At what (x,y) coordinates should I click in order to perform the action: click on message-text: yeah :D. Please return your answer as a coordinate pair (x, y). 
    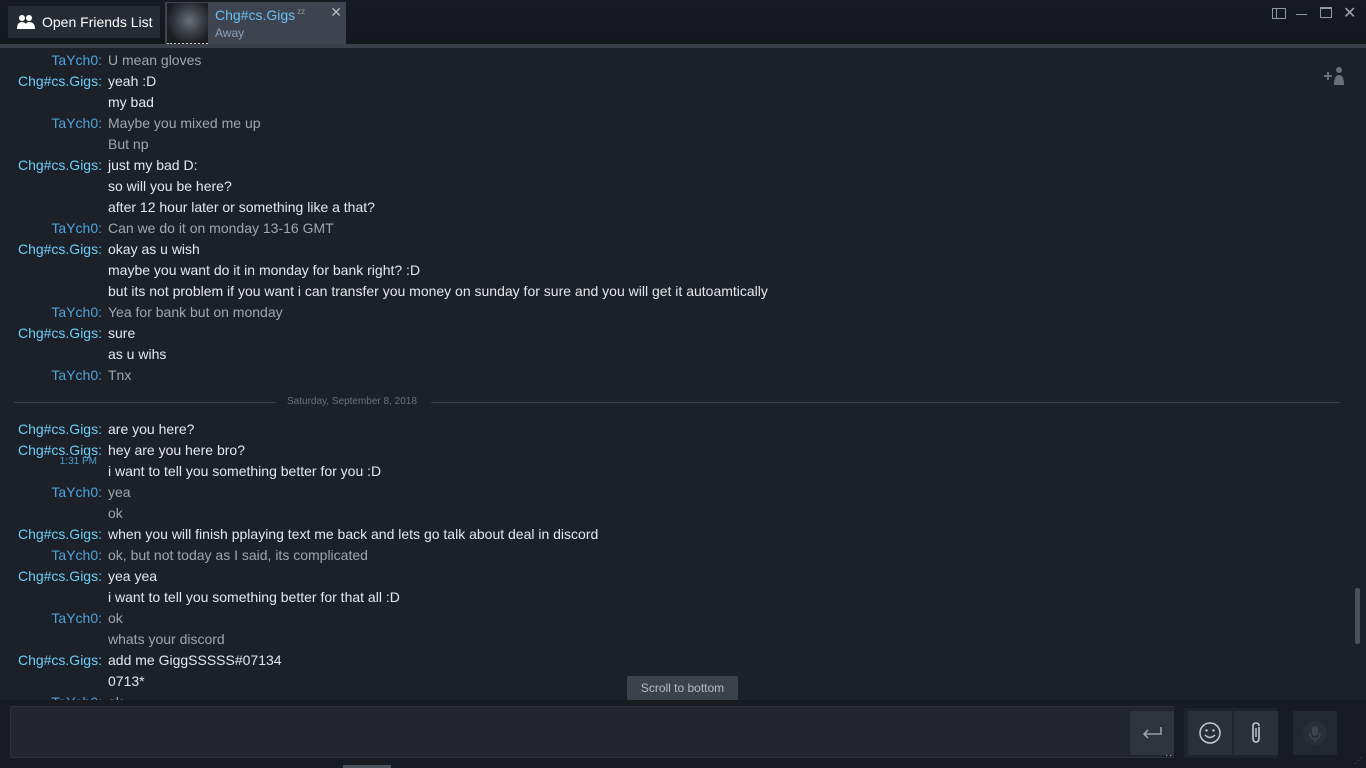
    Looking at the image, I should click on (132, 81).